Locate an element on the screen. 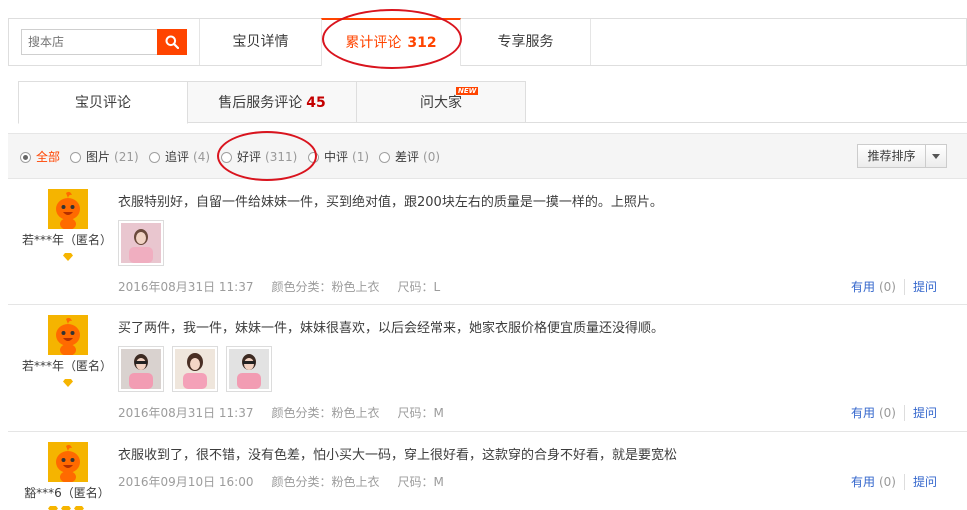  filter-count: (4) is located at coordinates (202, 157).